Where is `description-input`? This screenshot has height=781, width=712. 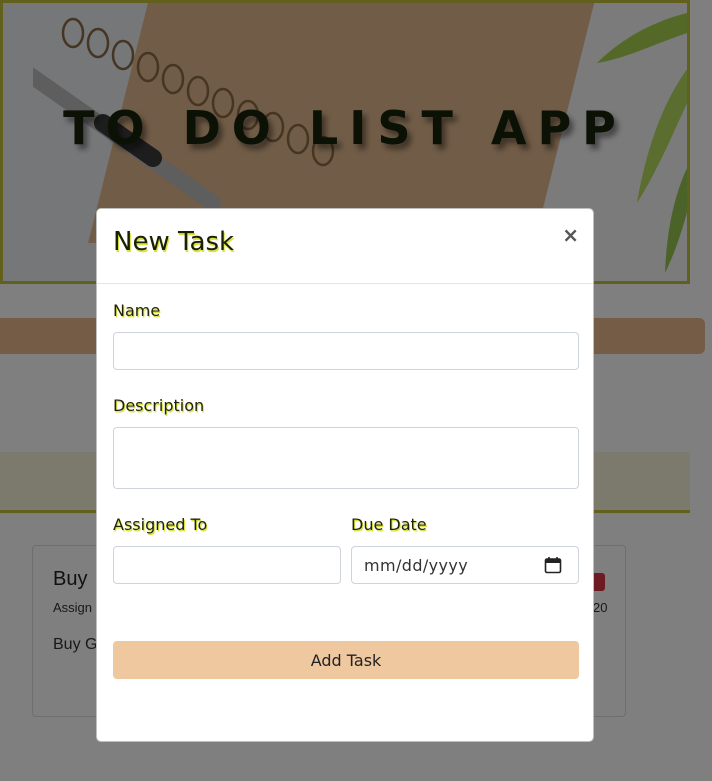
description-input is located at coordinates (346, 458).